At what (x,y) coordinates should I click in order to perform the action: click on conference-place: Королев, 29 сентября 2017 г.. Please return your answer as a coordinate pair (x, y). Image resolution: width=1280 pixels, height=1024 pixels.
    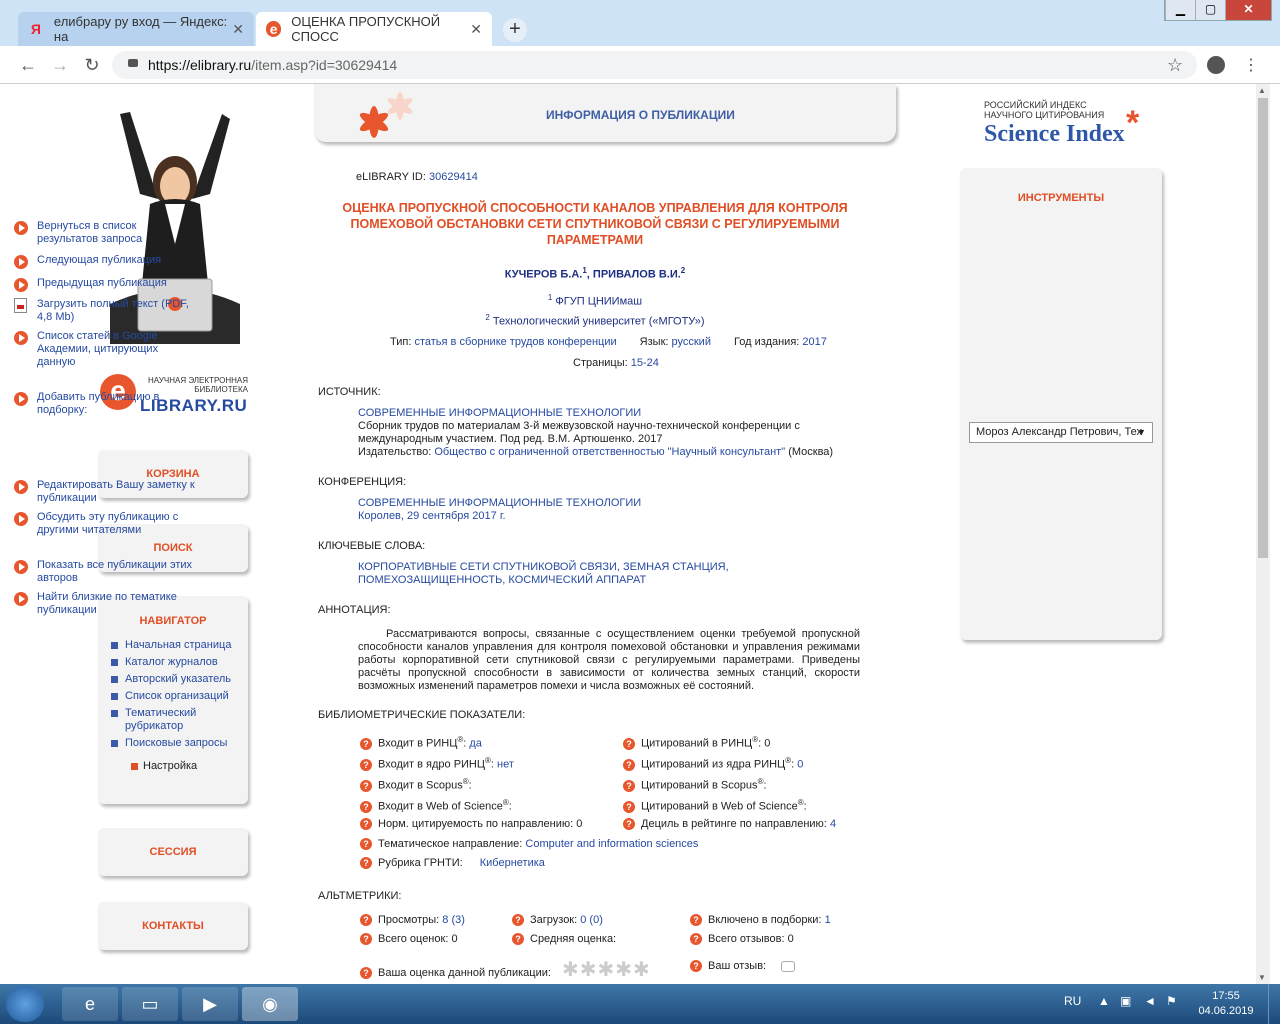
    Looking at the image, I should click on (598, 516).